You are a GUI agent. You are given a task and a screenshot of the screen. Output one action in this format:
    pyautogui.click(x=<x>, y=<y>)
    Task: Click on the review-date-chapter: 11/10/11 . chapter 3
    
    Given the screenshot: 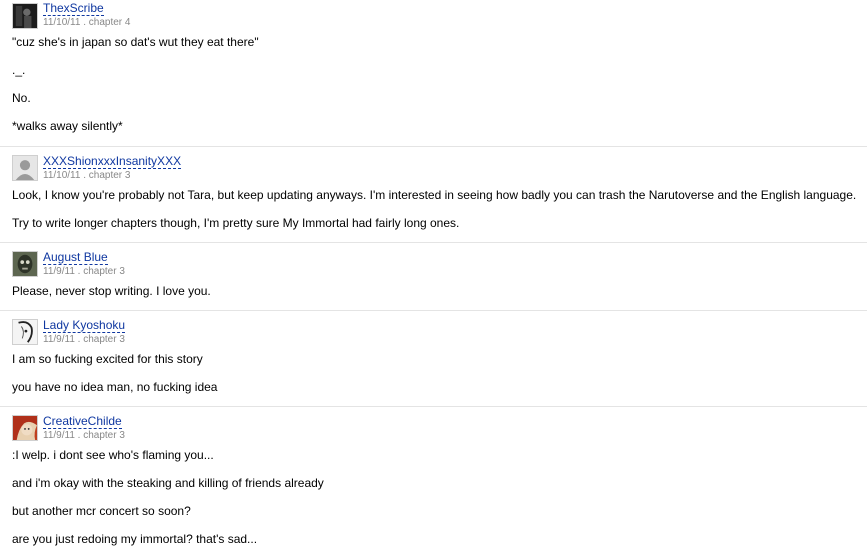 What is the action you would take?
    pyautogui.click(x=87, y=175)
    